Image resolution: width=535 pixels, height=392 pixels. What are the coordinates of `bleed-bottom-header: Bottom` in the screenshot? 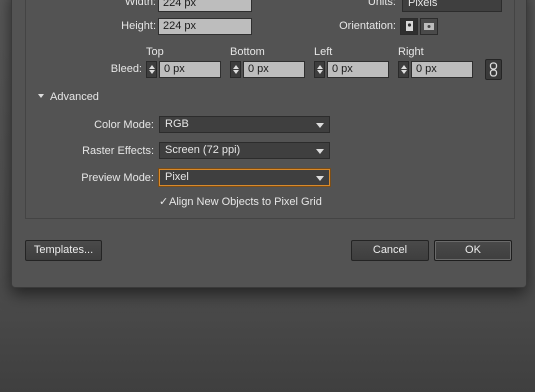 It's located at (247, 52).